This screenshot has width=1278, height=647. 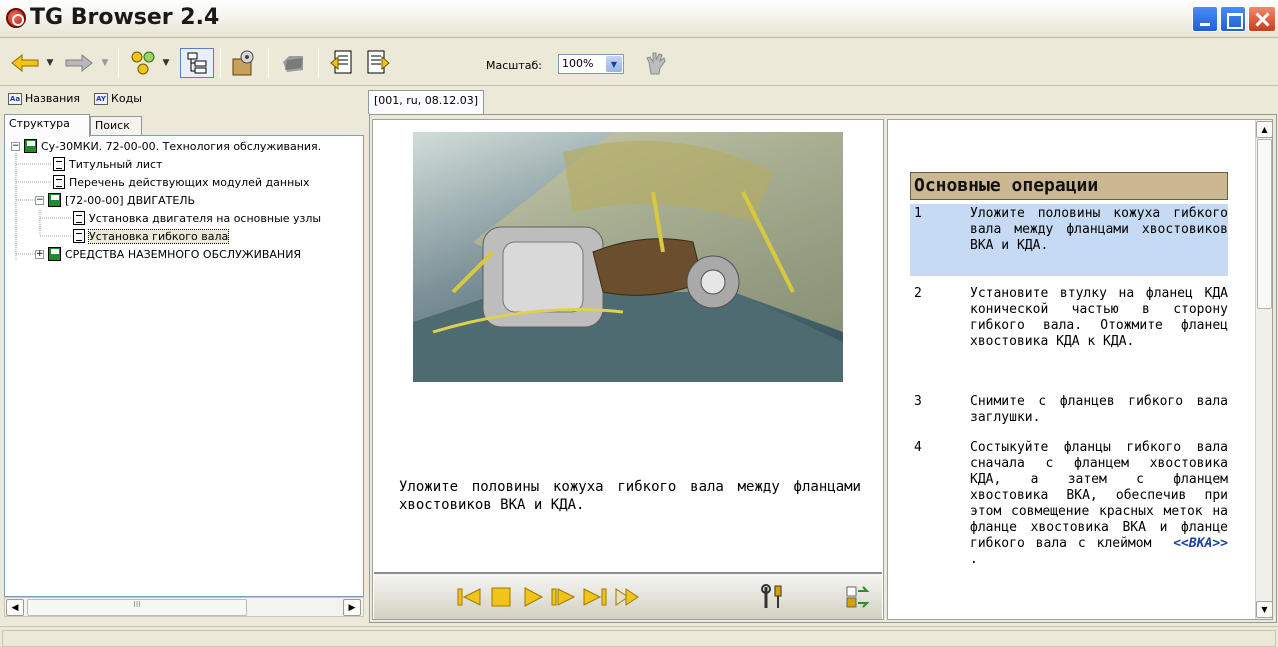 I want to click on tree-lines, so click(x=43, y=207).